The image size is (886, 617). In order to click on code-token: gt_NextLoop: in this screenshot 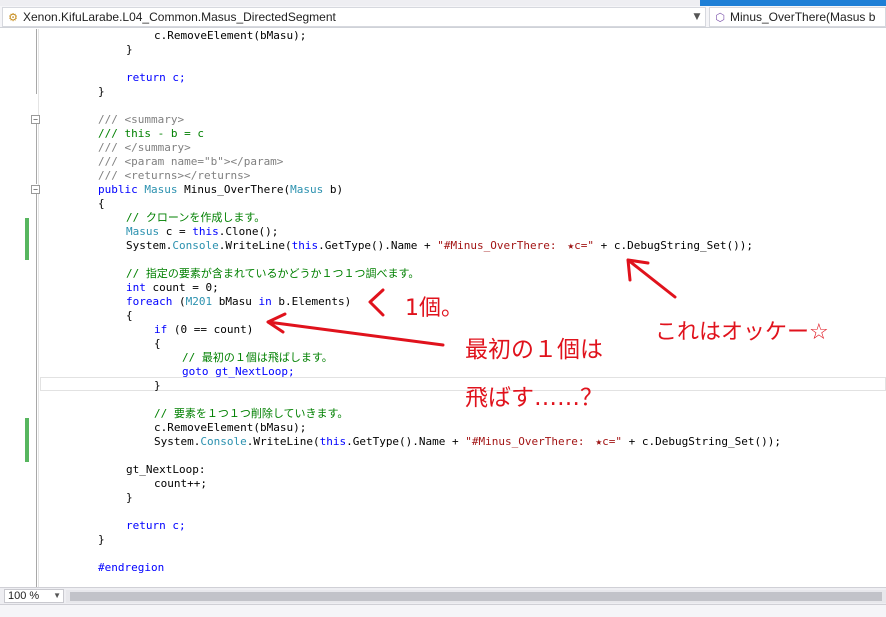, I will do `click(166, 469)`.